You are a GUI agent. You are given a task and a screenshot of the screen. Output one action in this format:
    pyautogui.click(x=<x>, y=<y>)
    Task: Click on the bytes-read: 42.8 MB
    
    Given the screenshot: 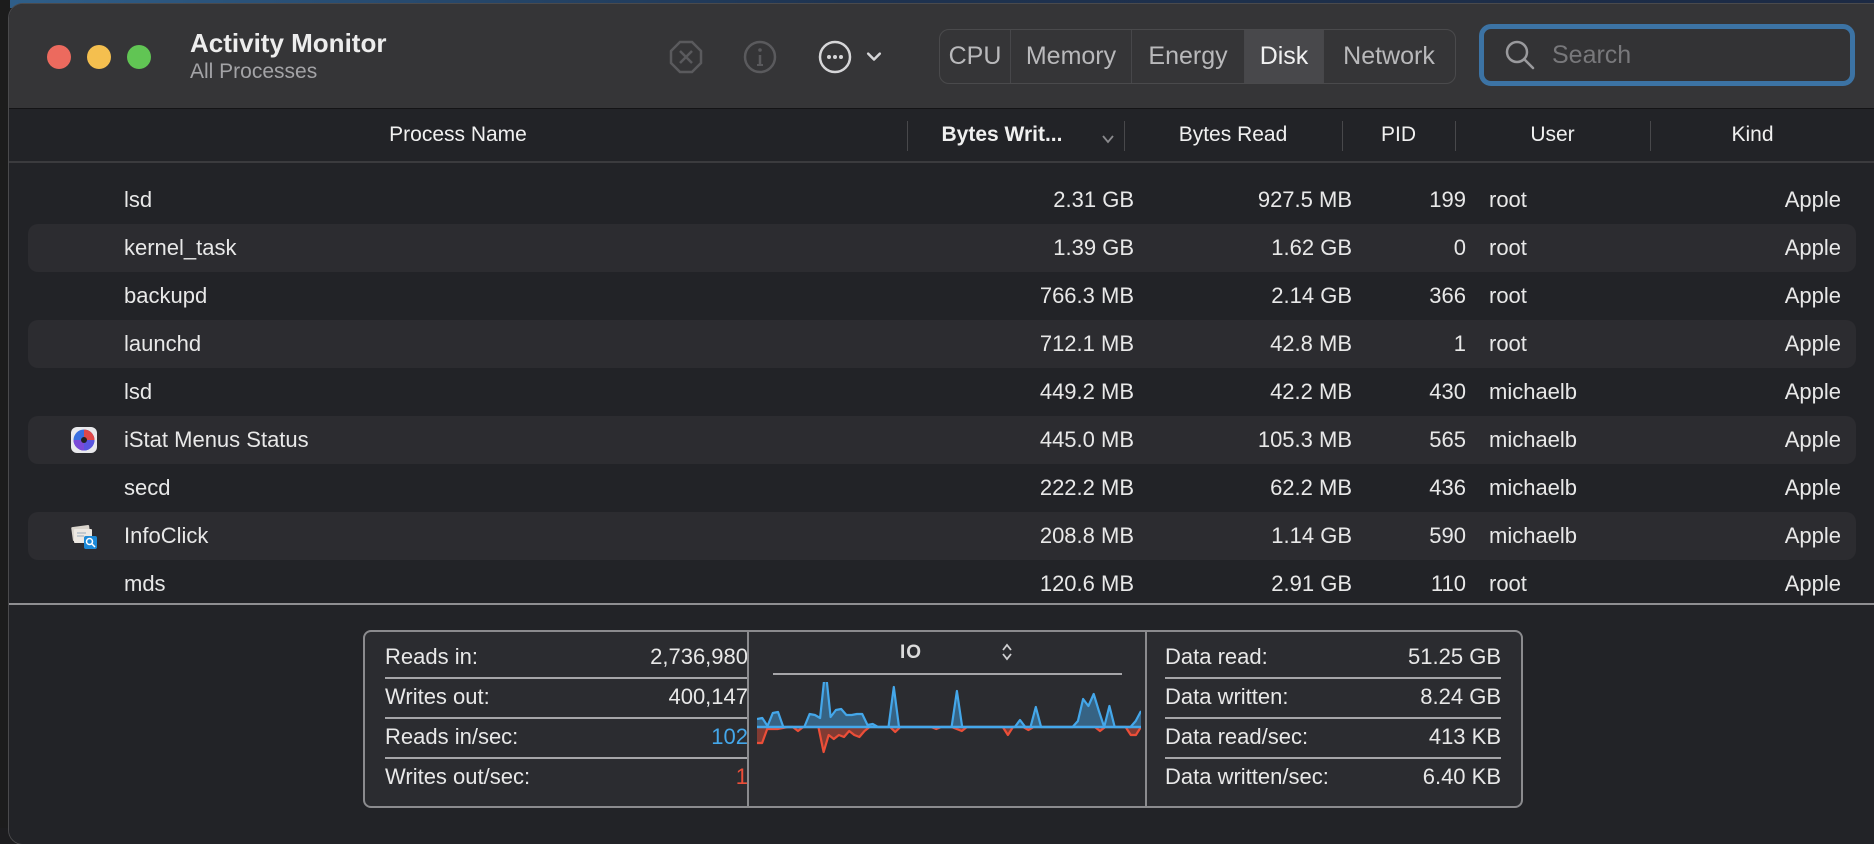 What is the action you would take?
    pyautogui.click(x=1311, y=343)
    